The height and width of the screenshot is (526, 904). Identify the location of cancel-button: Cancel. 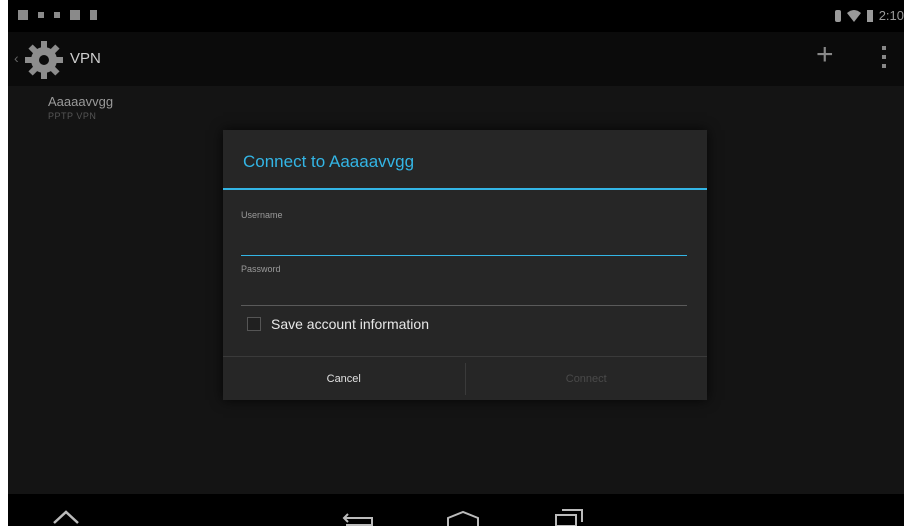
(344, 379).